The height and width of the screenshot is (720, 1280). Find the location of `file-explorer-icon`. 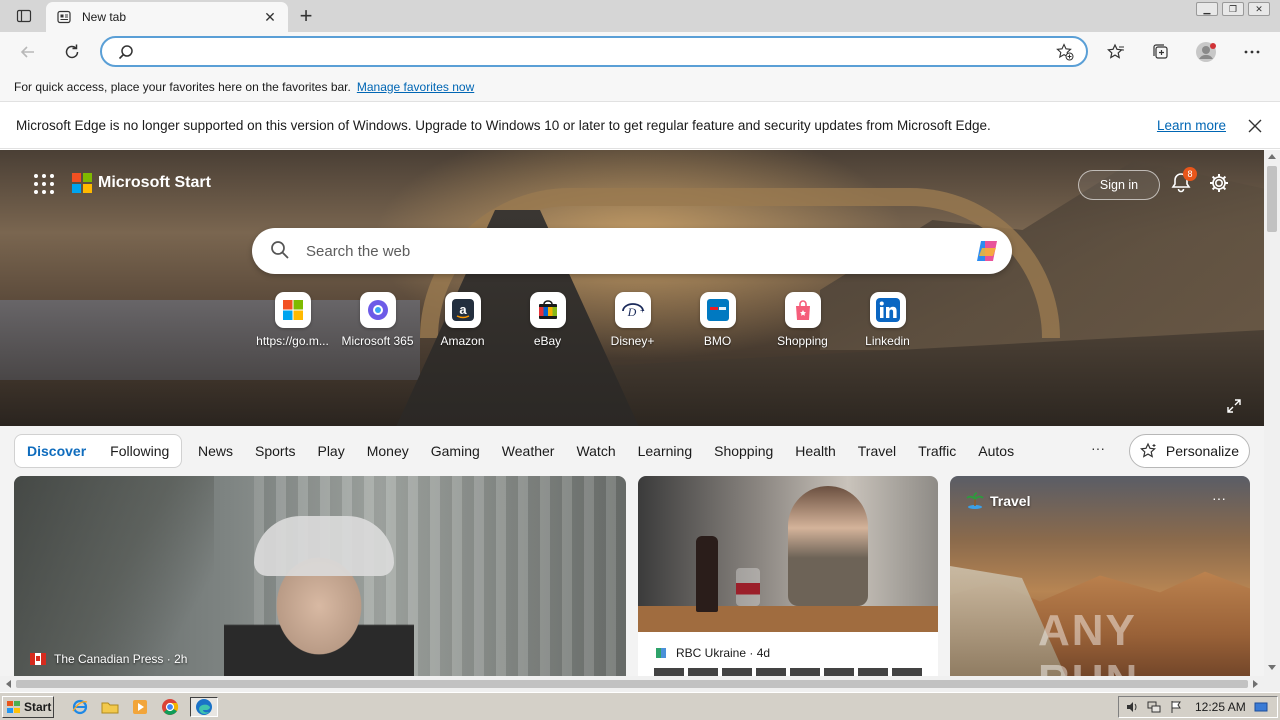

file-explorer-icon is located at coordinates (110, 707).